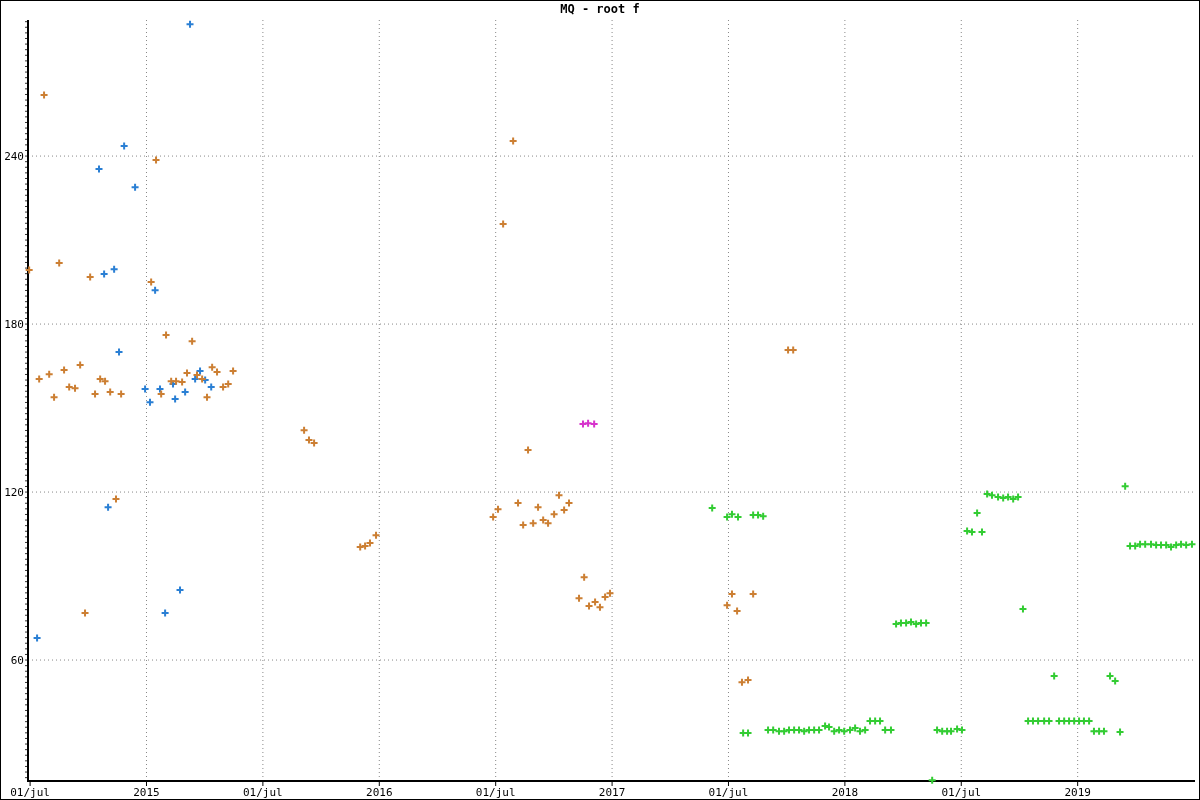 The image size is (1200, 800). Describe the element at coordinates (845, 792) in the screenshot. I see `x-tick-label: 2018` at that location.